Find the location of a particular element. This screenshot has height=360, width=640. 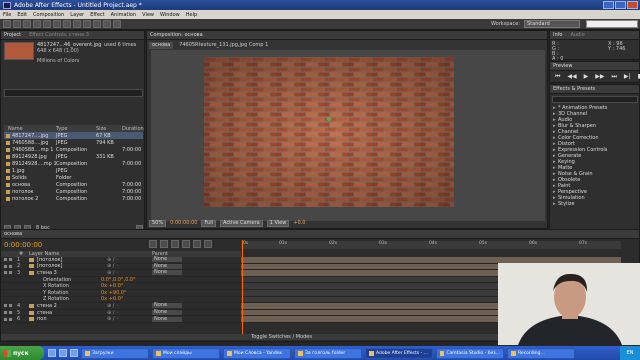

tab-project: Project is located at coordinates (12, 35).